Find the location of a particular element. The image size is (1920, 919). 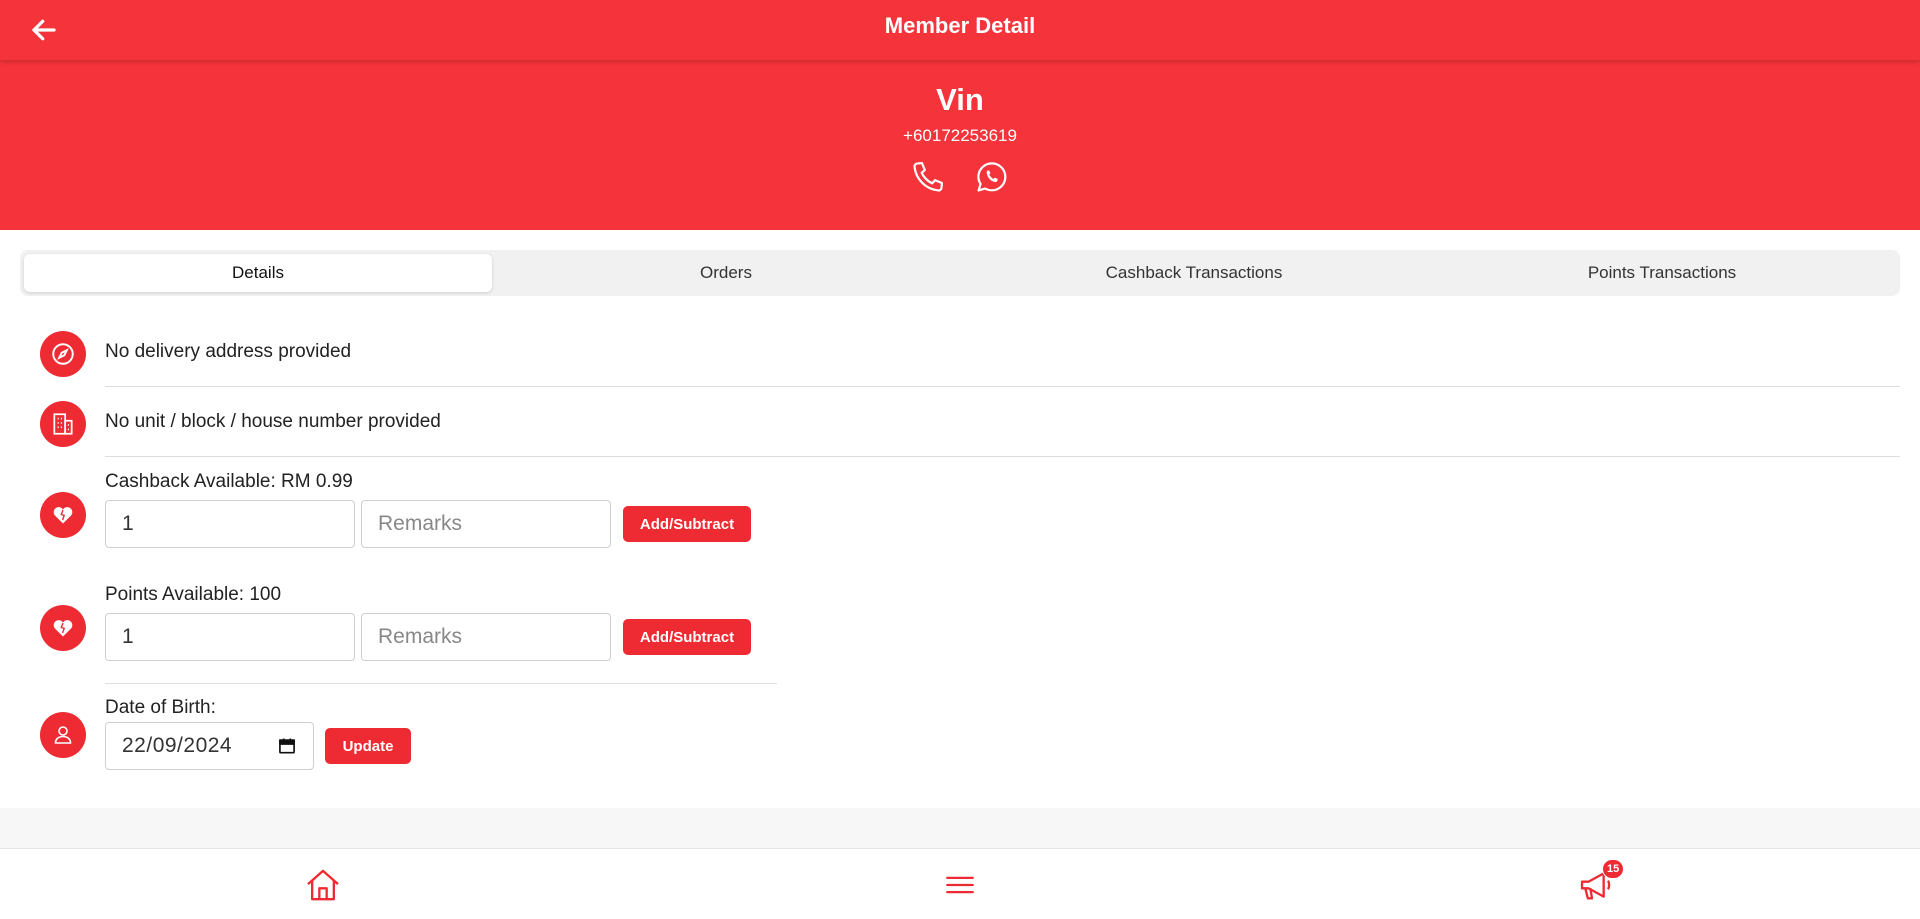

unit-number: No unit / block / house number provided is located at coordinates (273, 421).